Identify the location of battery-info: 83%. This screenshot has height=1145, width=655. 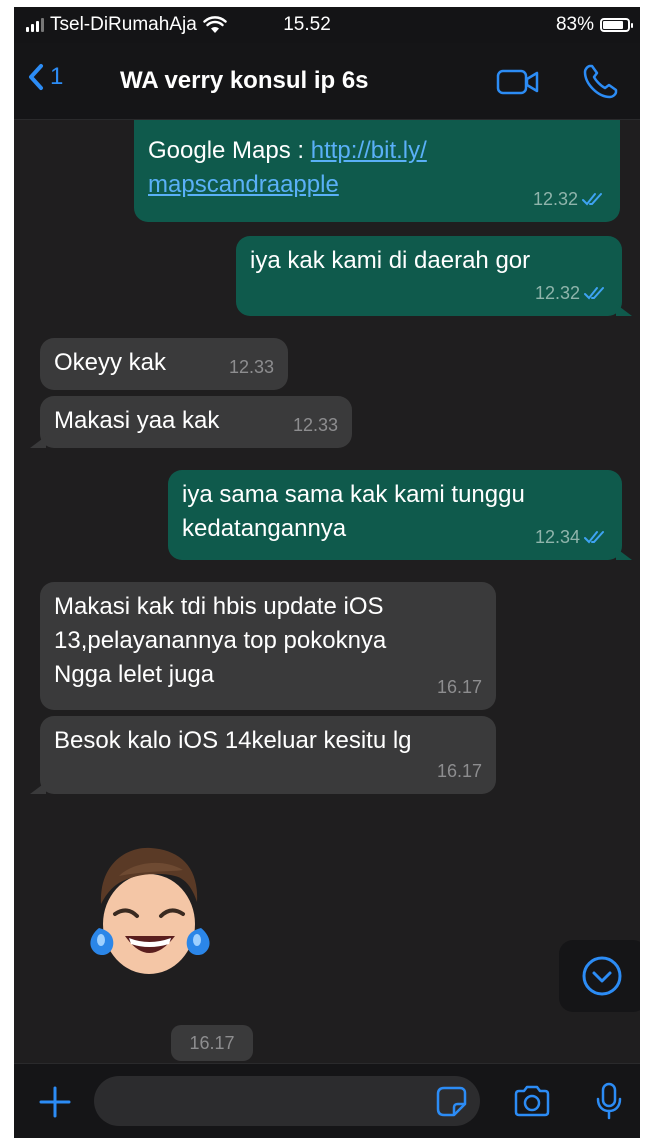
(594, 25).